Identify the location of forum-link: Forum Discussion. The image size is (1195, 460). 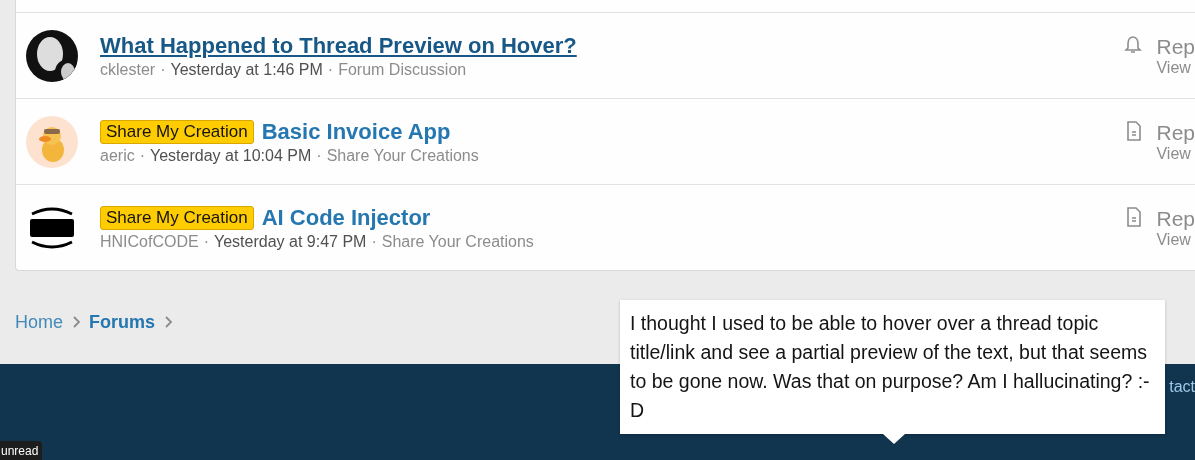
(402, 69).